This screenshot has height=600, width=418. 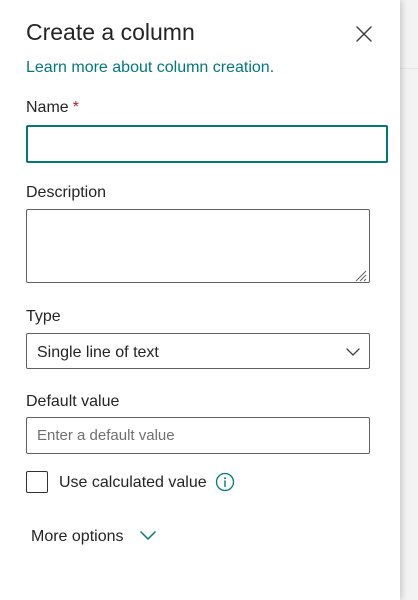 I want to click on background-divider, so click(x=409, y=68).